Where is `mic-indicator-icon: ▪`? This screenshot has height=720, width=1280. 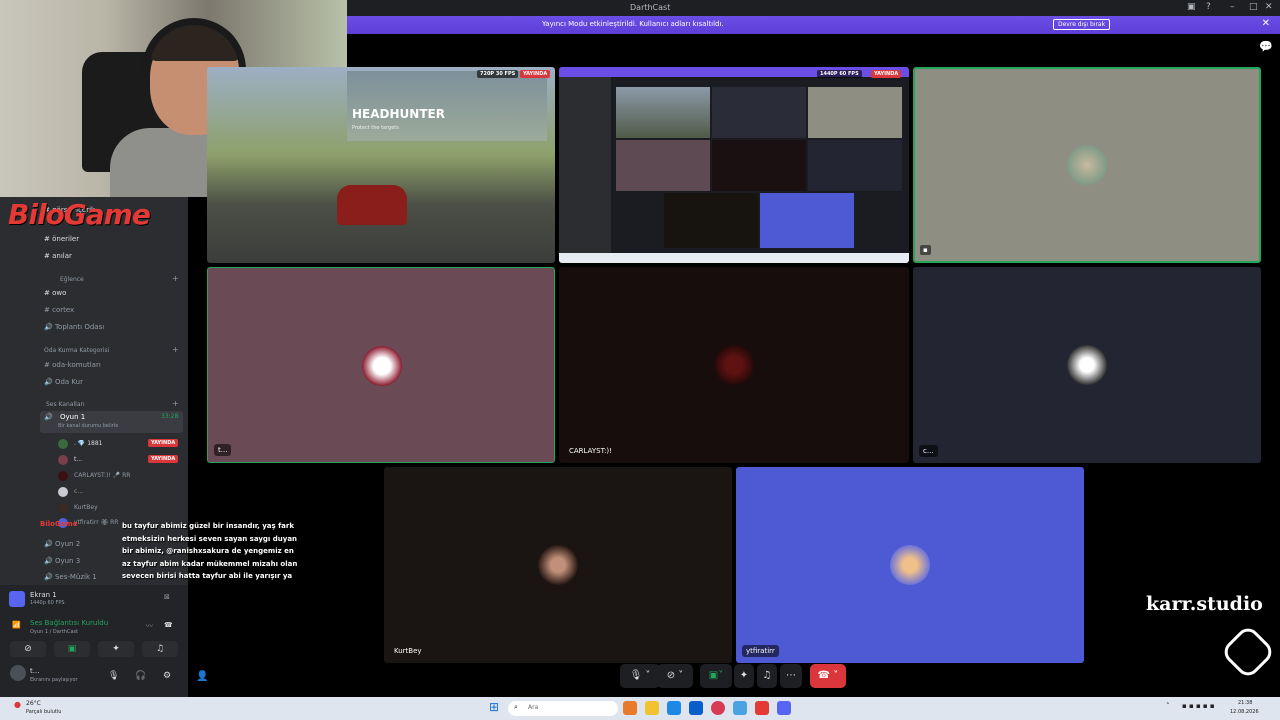 mic-indicator-icon: ▪ is located at coordinates (925, 250).